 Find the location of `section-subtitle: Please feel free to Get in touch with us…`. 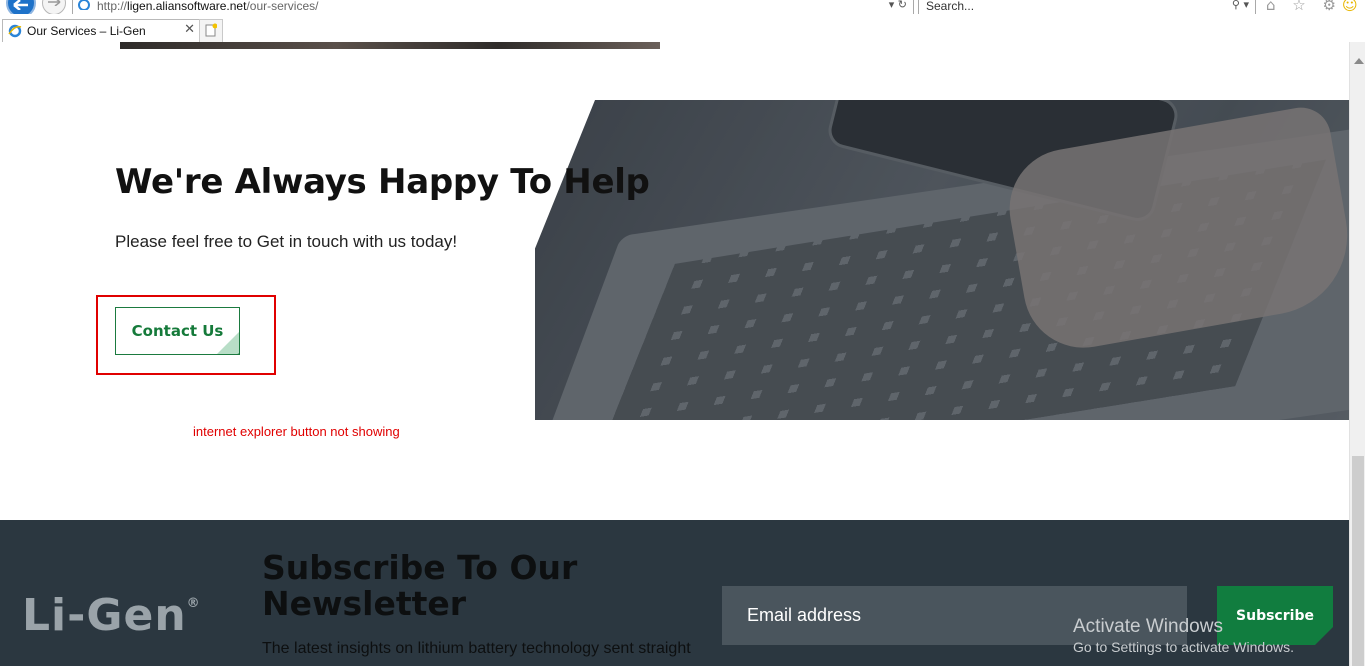

section-subtitle: Please feel free to Get in touch with us… is located at coordinates (286, 241).